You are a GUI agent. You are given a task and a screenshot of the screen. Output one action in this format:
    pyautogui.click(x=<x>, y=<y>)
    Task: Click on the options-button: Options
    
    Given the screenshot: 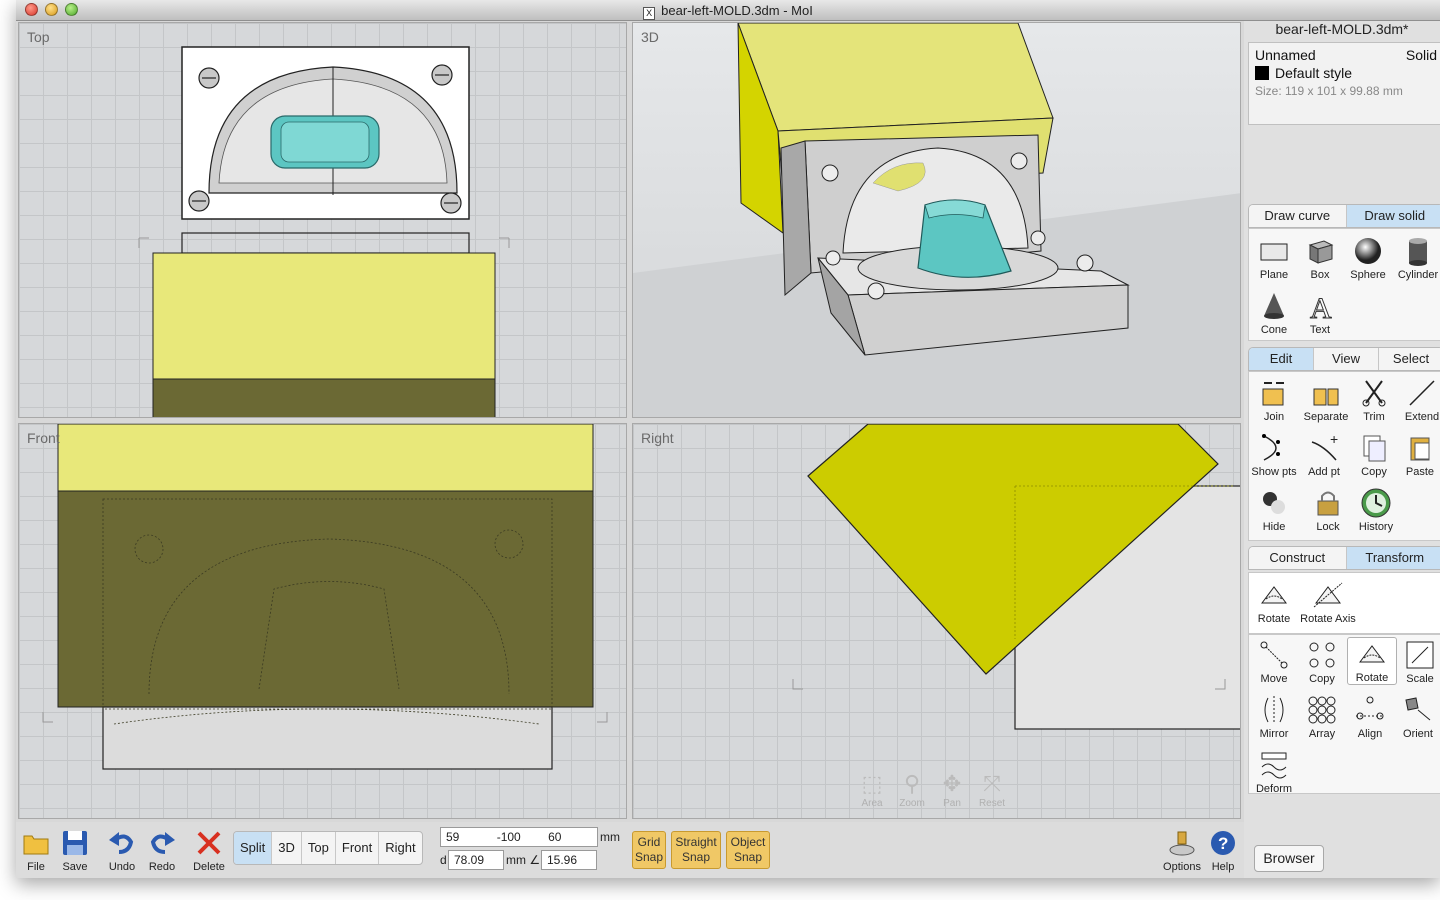 What is the action you would take?
    pyautogui.click(x=1182, y=850)
    